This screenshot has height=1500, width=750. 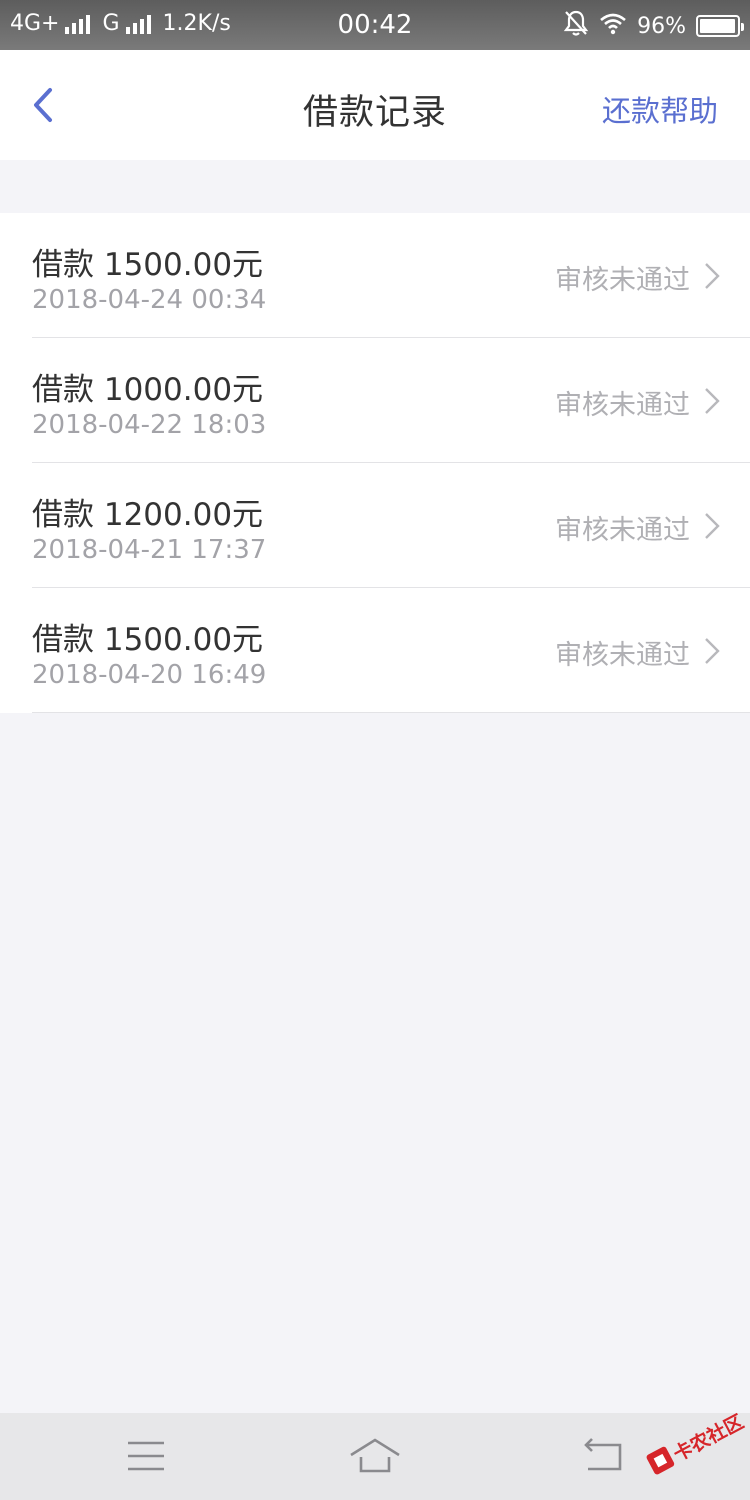 What do you see at coordinates (148, 390) in the screenshot?
I see `loan-amount: 借款 1000.00元` at bounding box center [148, 390].